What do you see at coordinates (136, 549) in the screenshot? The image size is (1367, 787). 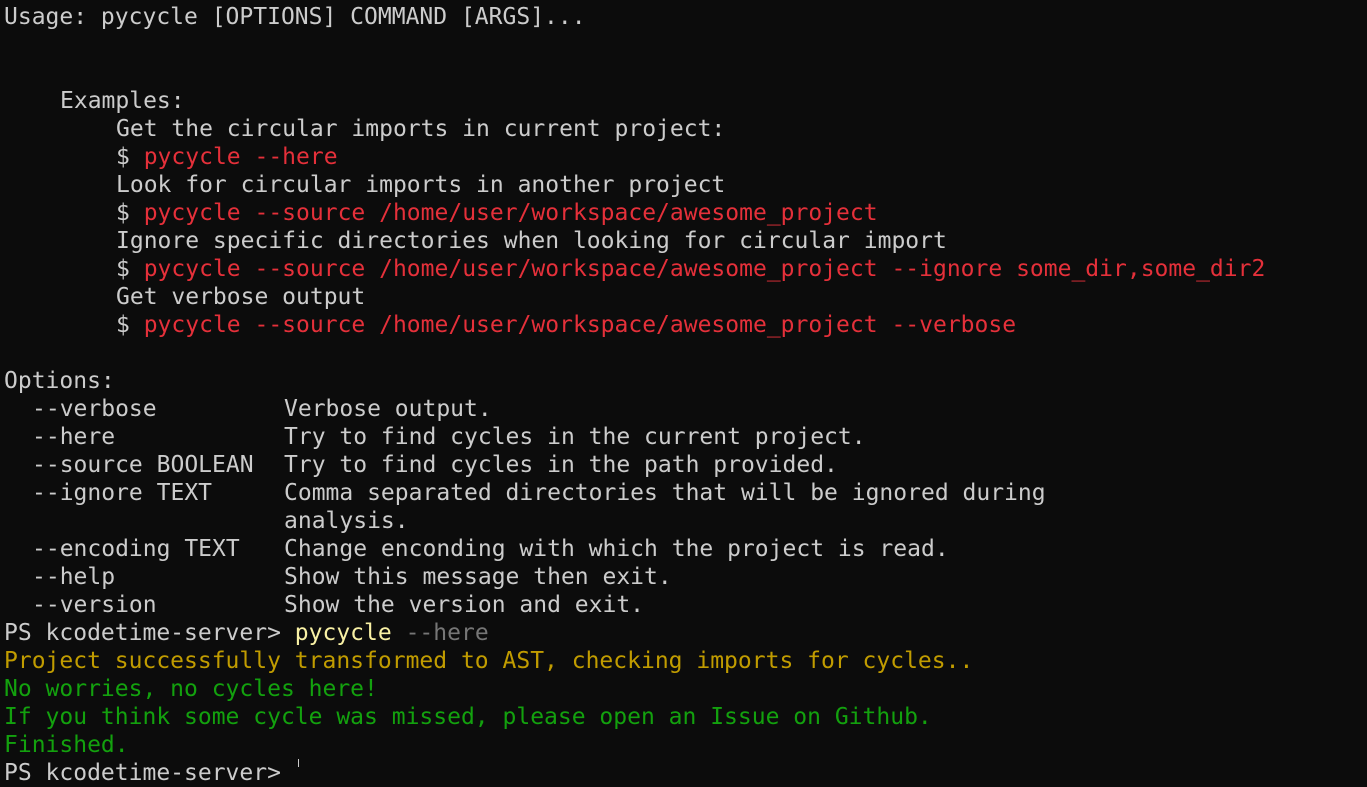 I see `option-flag: --encoding TEXT` at bounding box center [136, 549].